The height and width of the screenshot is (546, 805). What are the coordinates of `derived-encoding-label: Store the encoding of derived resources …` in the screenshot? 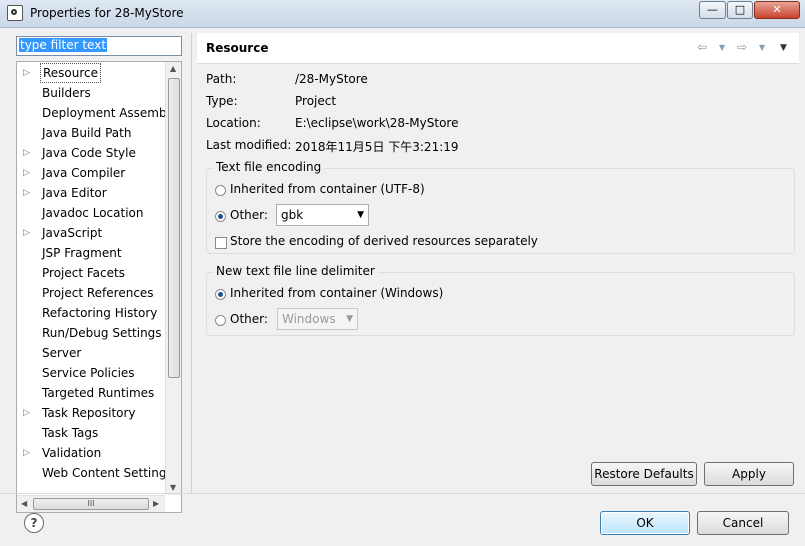 It's located at (384, 241).